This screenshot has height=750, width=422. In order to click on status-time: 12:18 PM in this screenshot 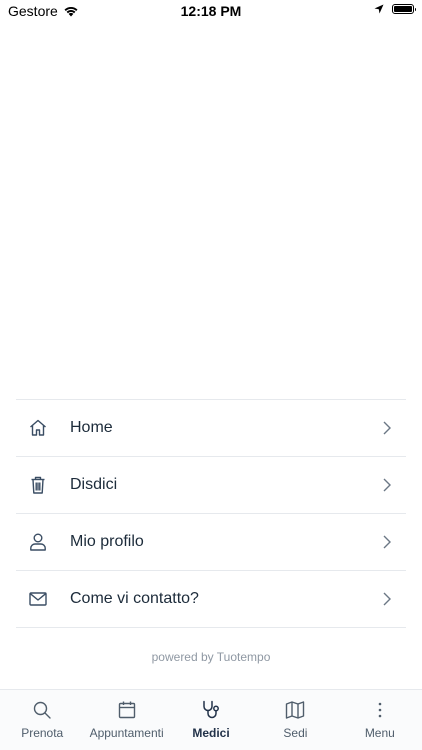, I will do `click(211, 11)`.